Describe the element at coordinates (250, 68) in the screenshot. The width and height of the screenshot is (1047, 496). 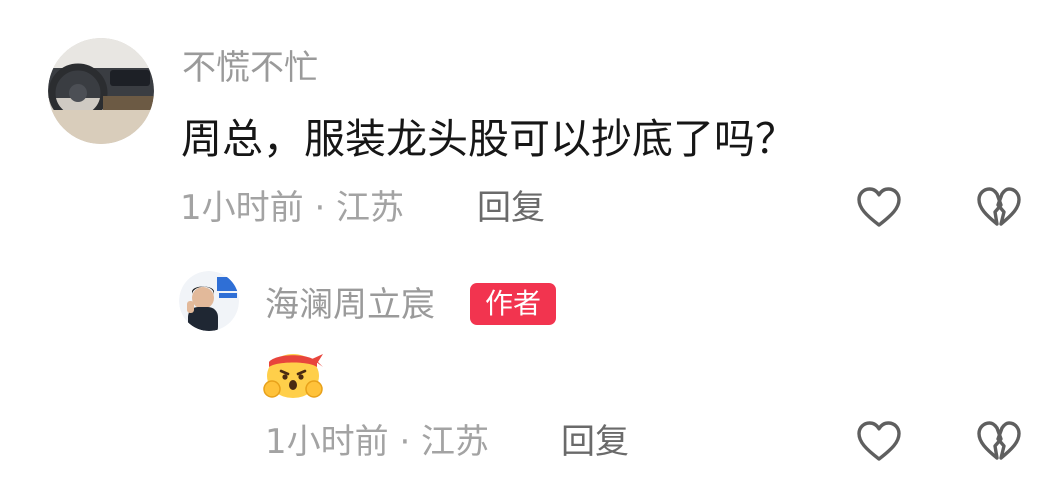
I see `comment-username: 不慌不忙` at that location.